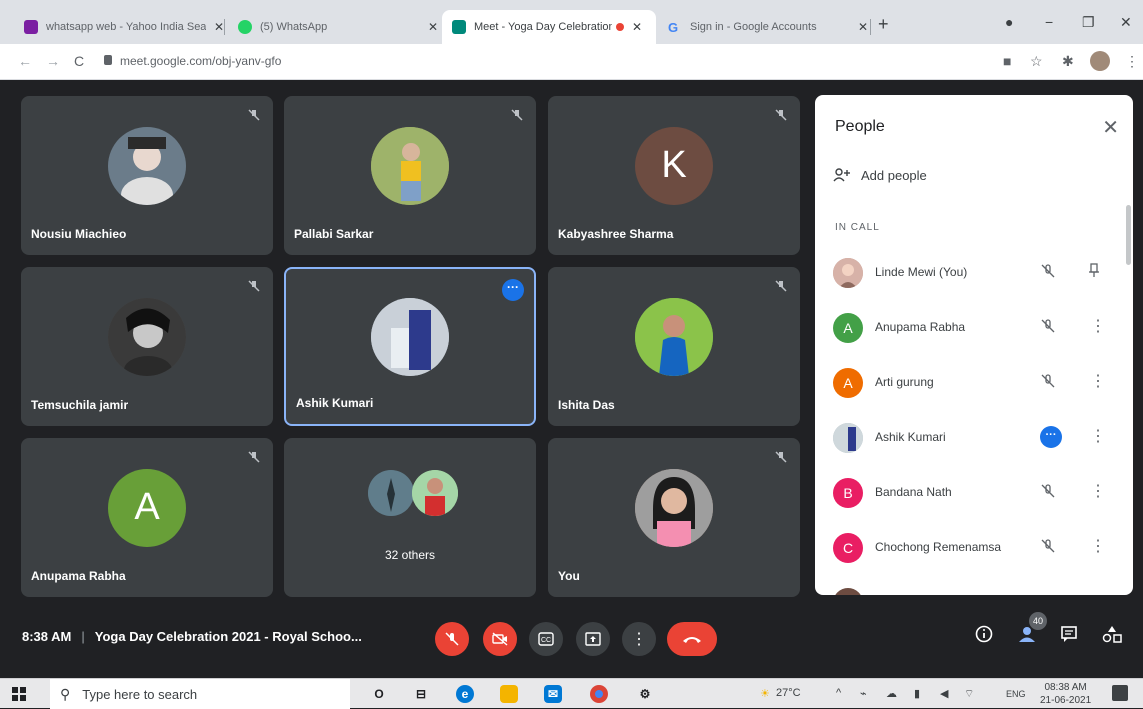 The width and height of the screenshot is (1143, 709). Describe the element at coordinates (970, 585) in the screenshot. I see `people-list-item` at that location.